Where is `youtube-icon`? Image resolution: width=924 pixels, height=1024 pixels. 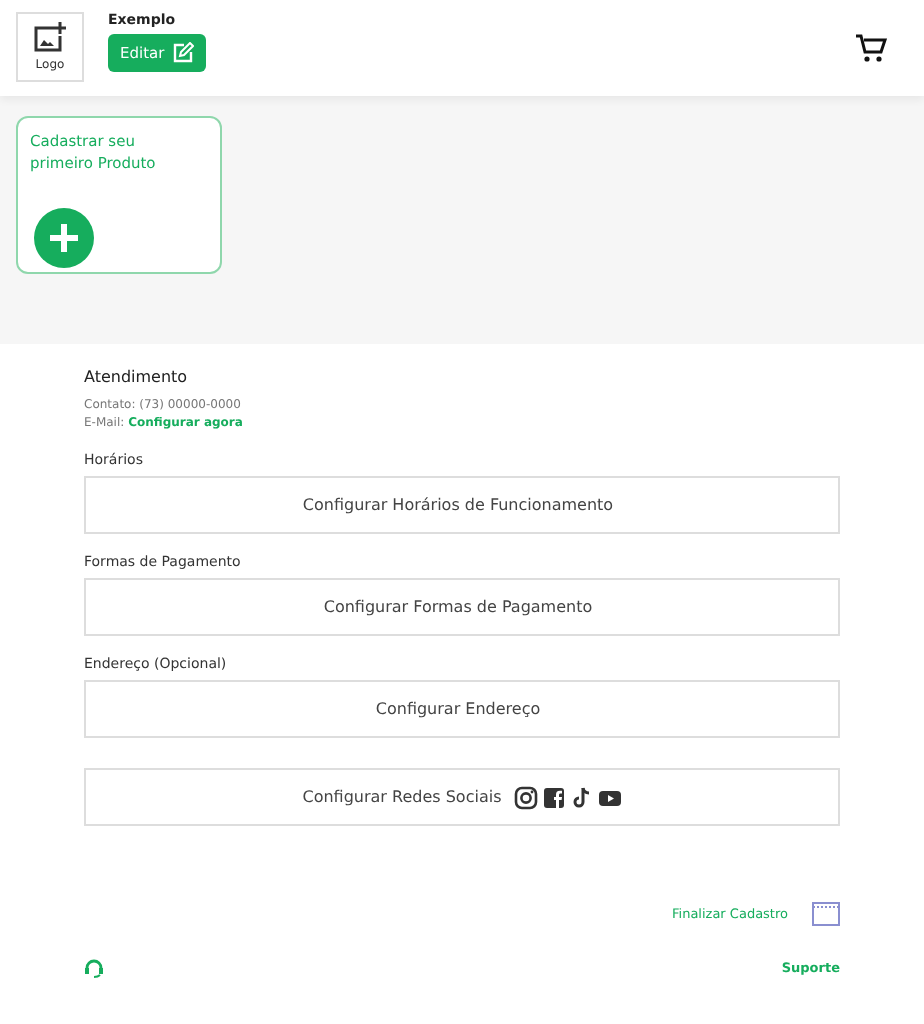 youtube-icon is located at coordinates (609, 797).